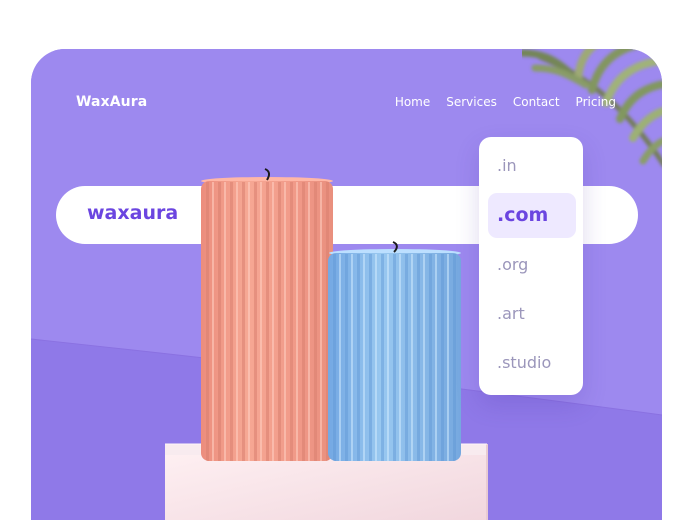 The width and height of the screenshot is (691, 520). What do you see at coordinates (532, 313) in the screenshot?
I see `domain-option-art: .art` at bounding box center [532, 313].